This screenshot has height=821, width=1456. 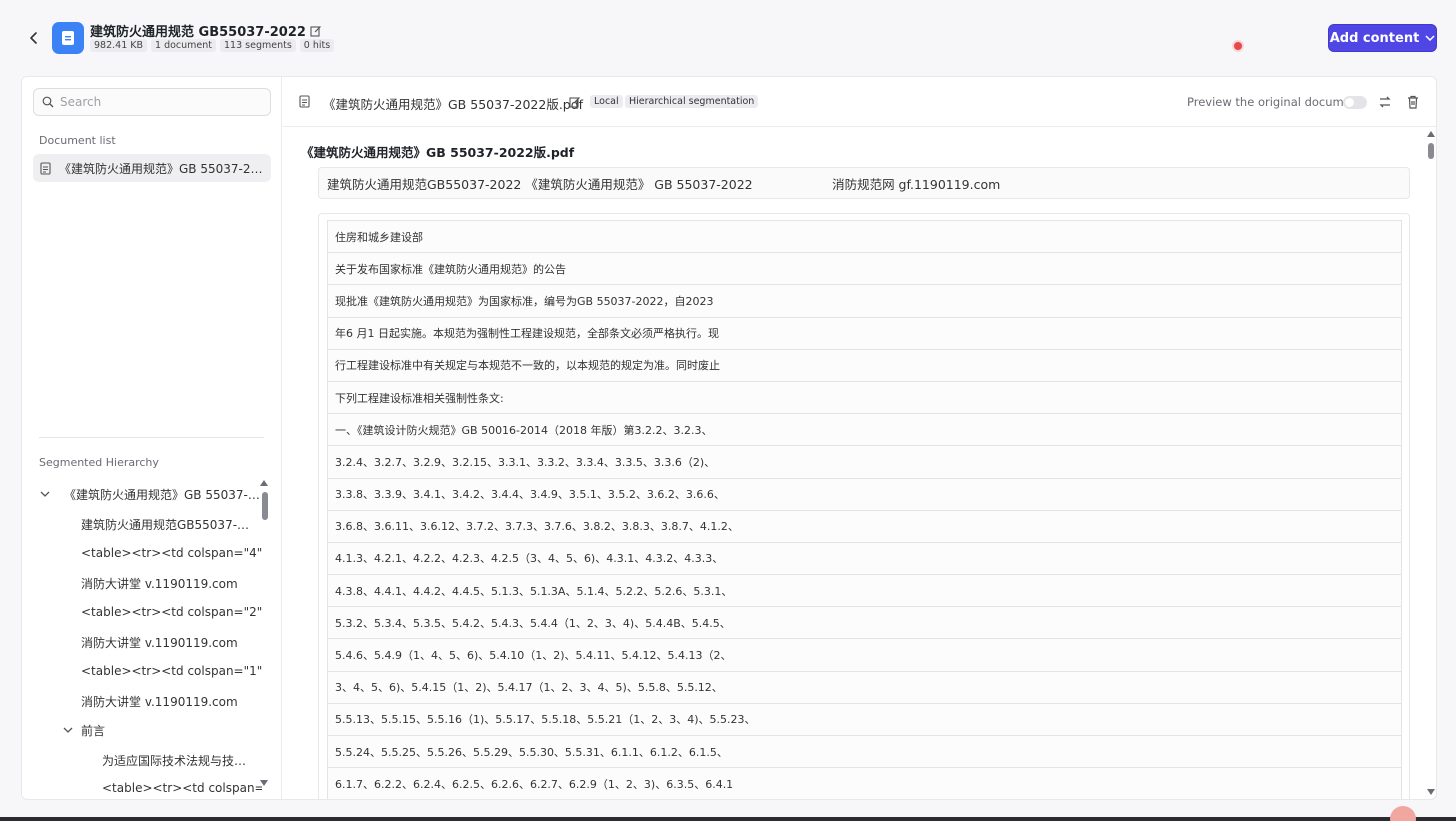 I want to click on knowledge-base-title: 建筑防火通用规范 GB55037-2022, so click(x=206, y=30).